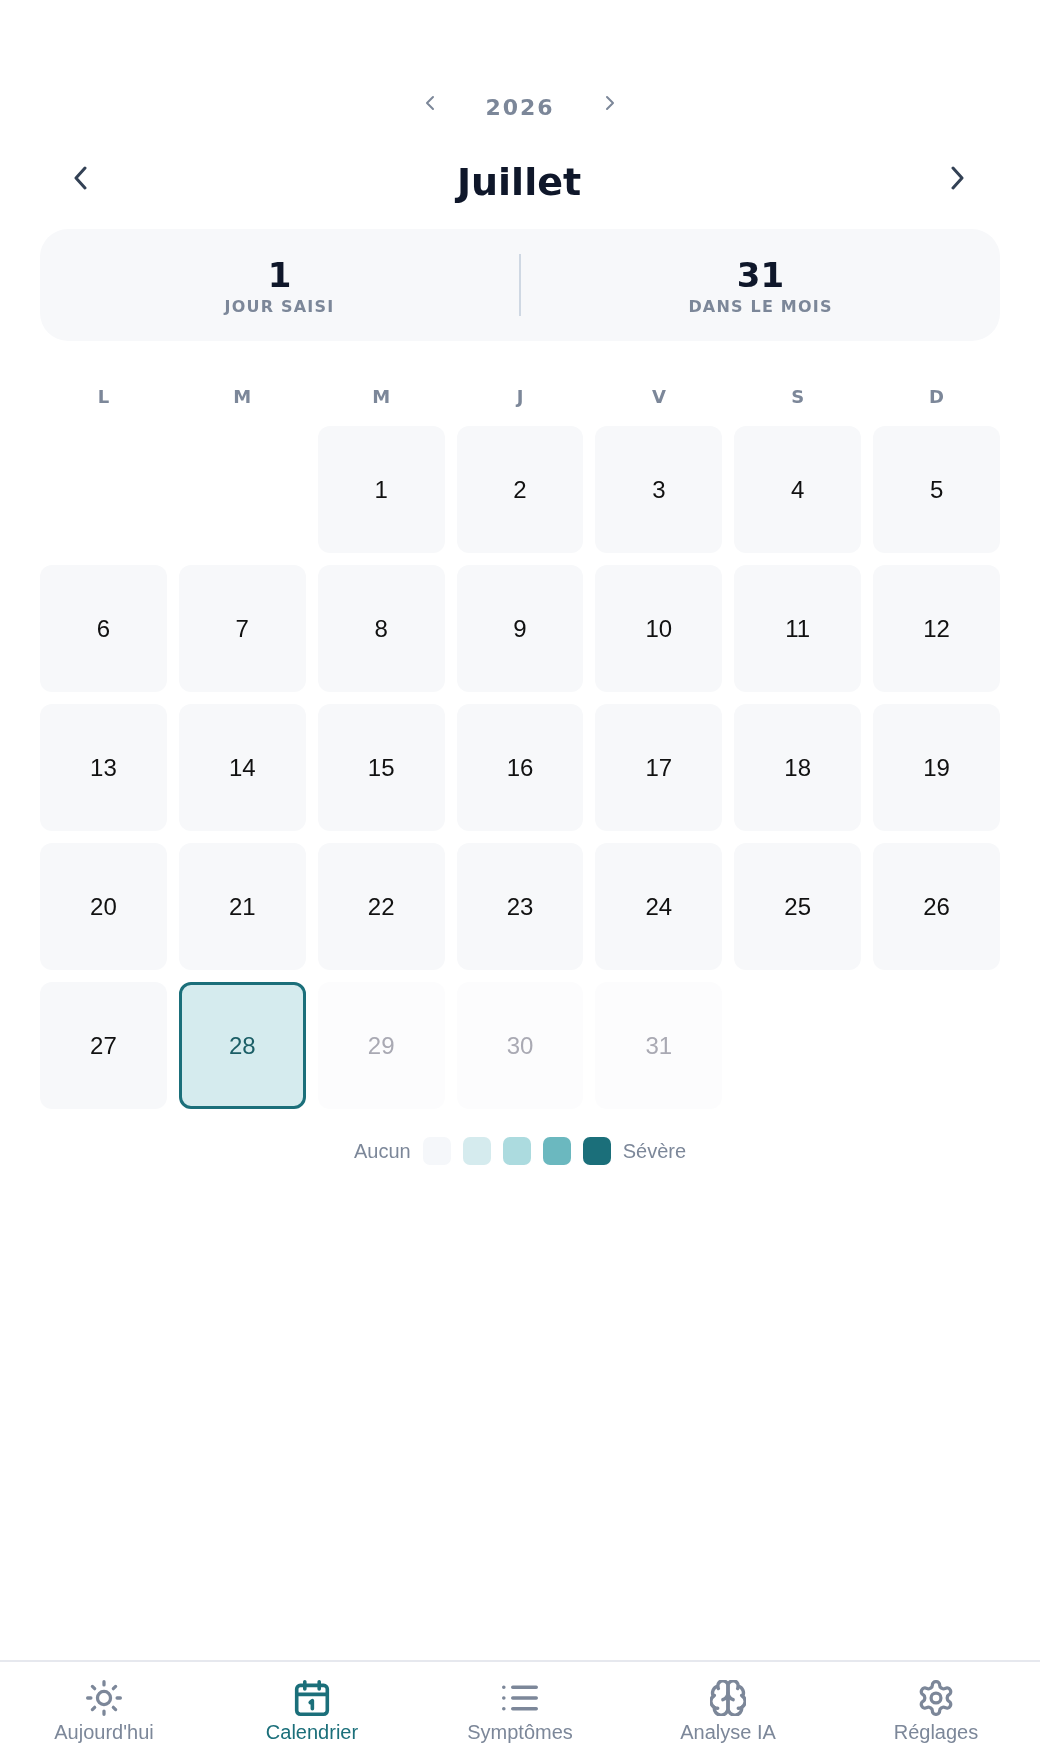  What do you see at coordinates (760, 274) in the screenshot?
I see `stat-value: 31` at bounding box center [760, 274].